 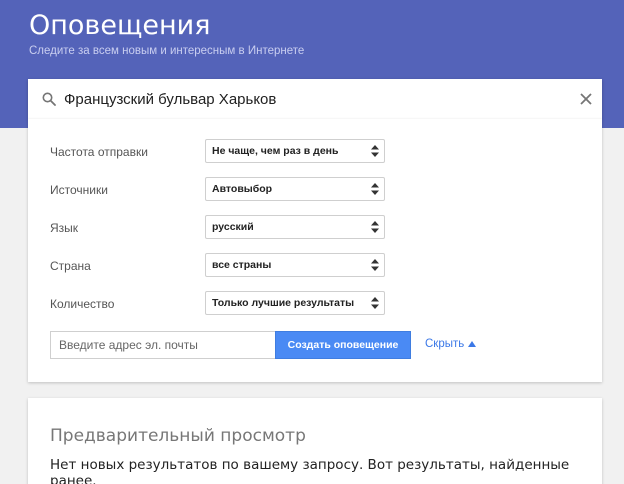 I want to click on page-title: Оповещения, so click(x=120, y=25).